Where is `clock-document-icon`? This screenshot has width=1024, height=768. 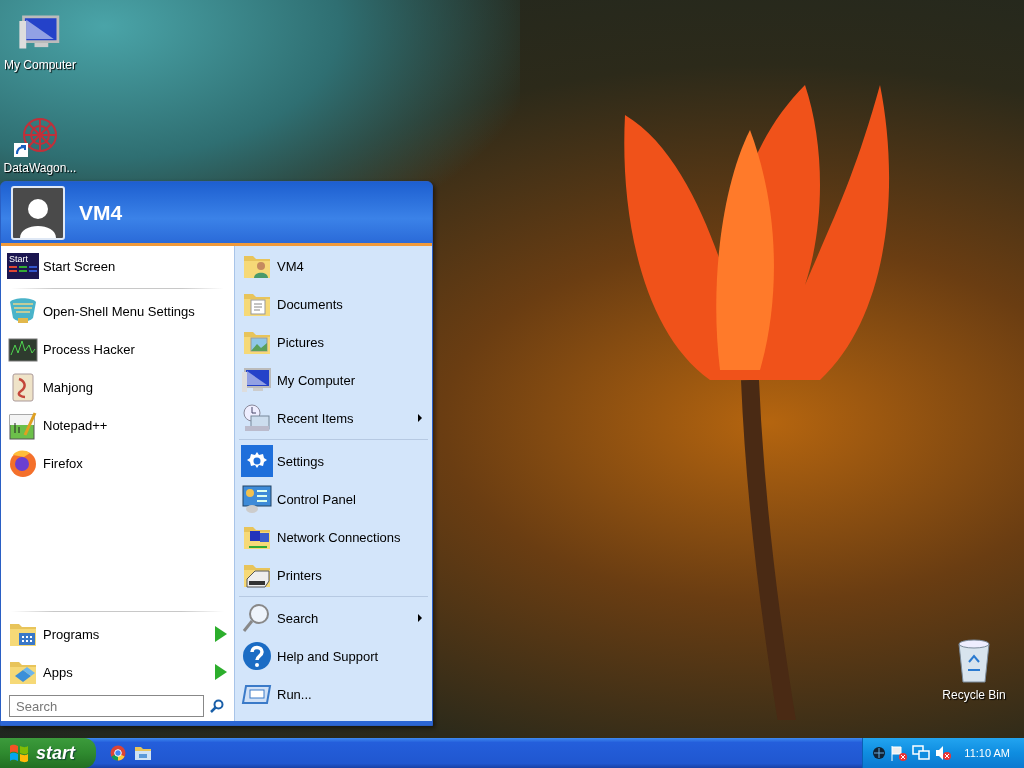
clock-document-icon is located at coordinates (257, 418).